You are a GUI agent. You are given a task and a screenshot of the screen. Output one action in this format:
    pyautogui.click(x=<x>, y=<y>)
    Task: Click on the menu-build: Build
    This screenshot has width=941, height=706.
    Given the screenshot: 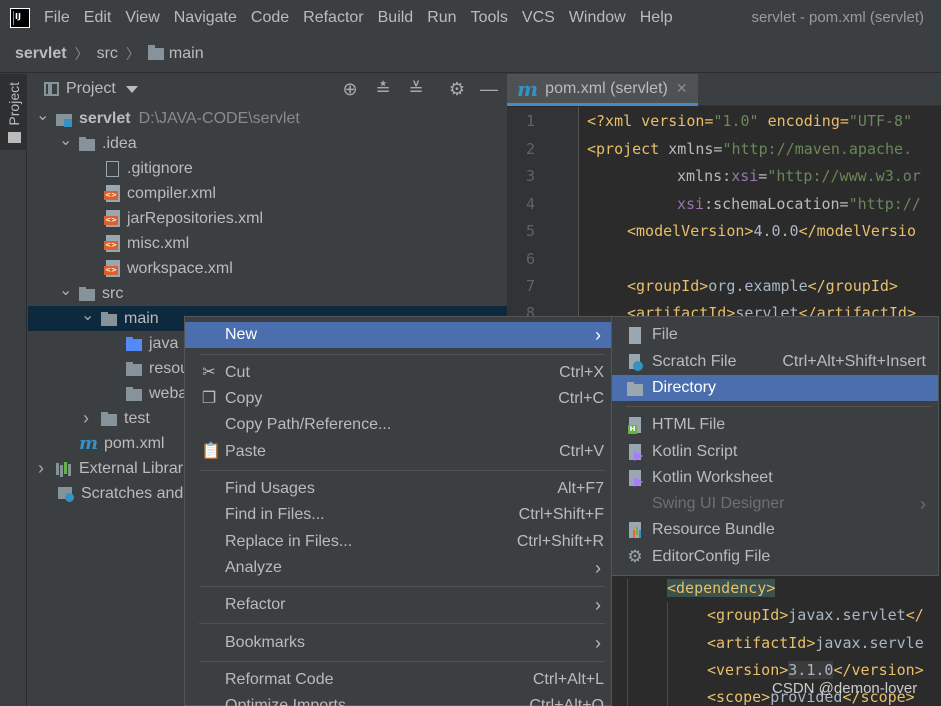 What is the action you would take?
    pyautogui.click(x=396, y=18)
    